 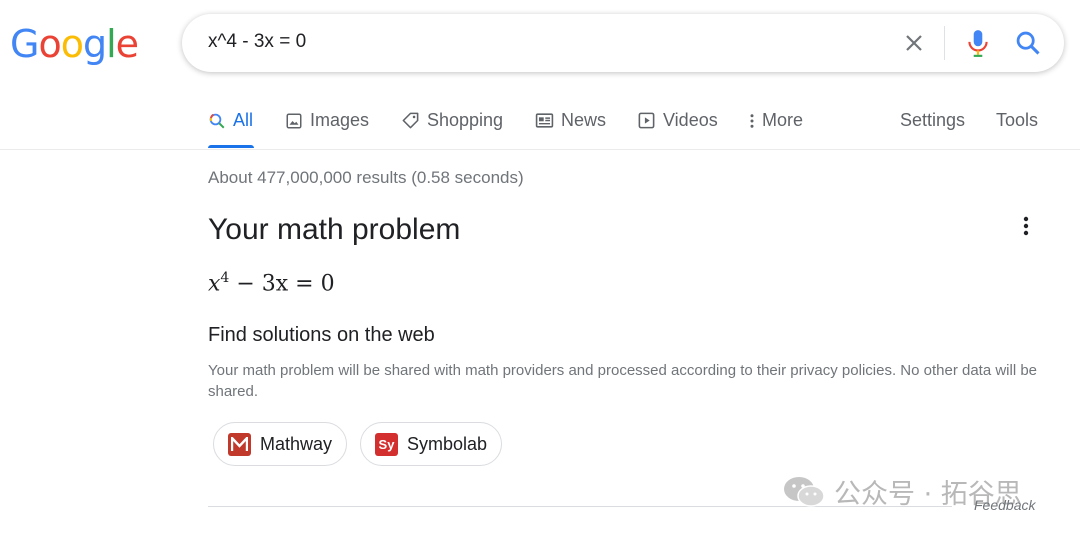 I want to click on provider-label: Mathway, so click(x=296, y=443).